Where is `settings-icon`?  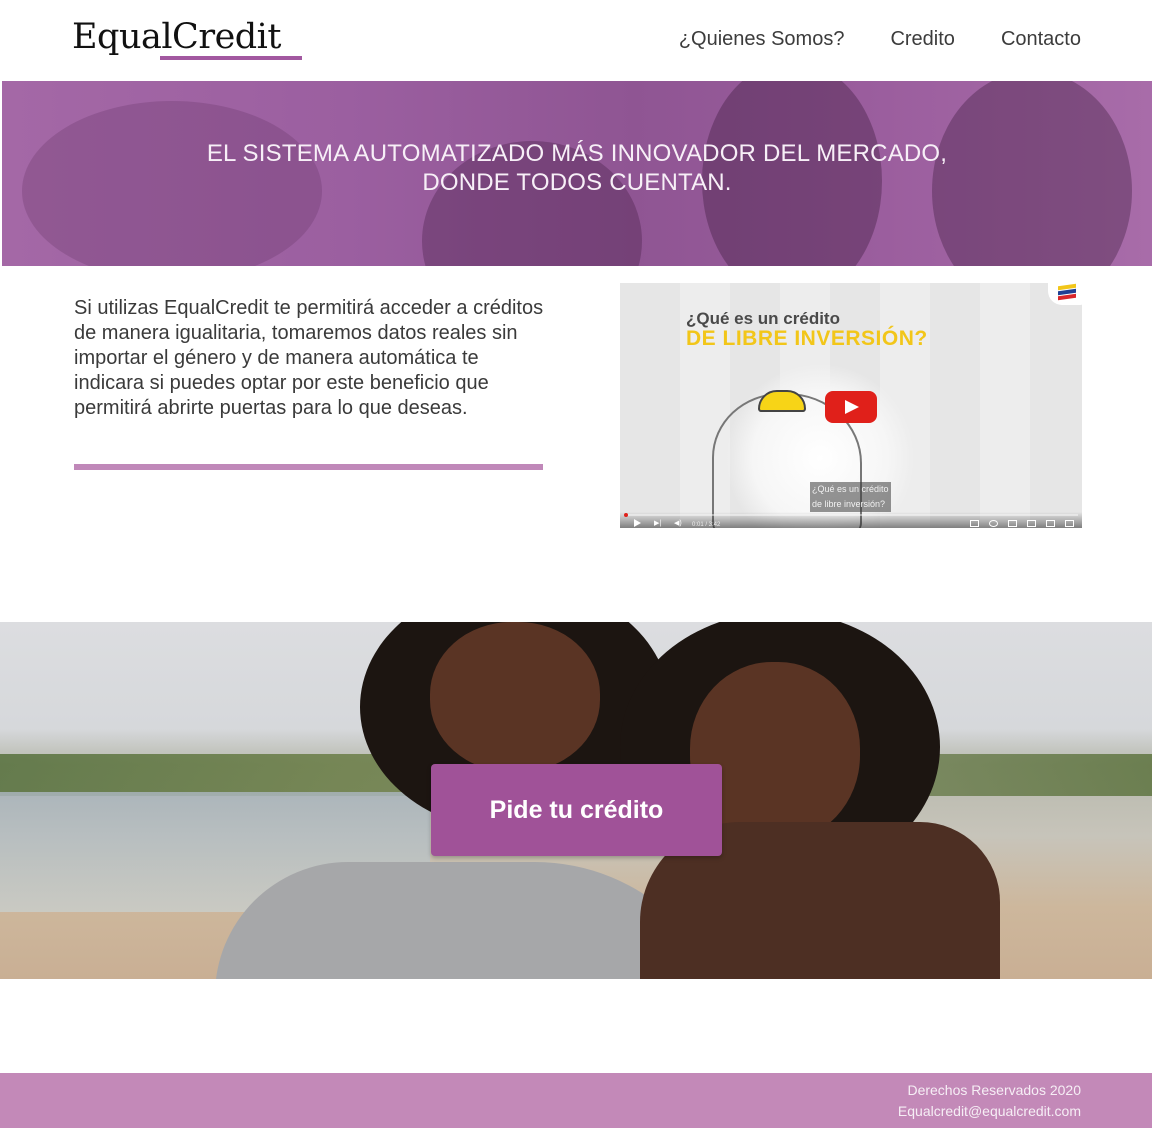
settings-icon is located at coordinates (993, 523).